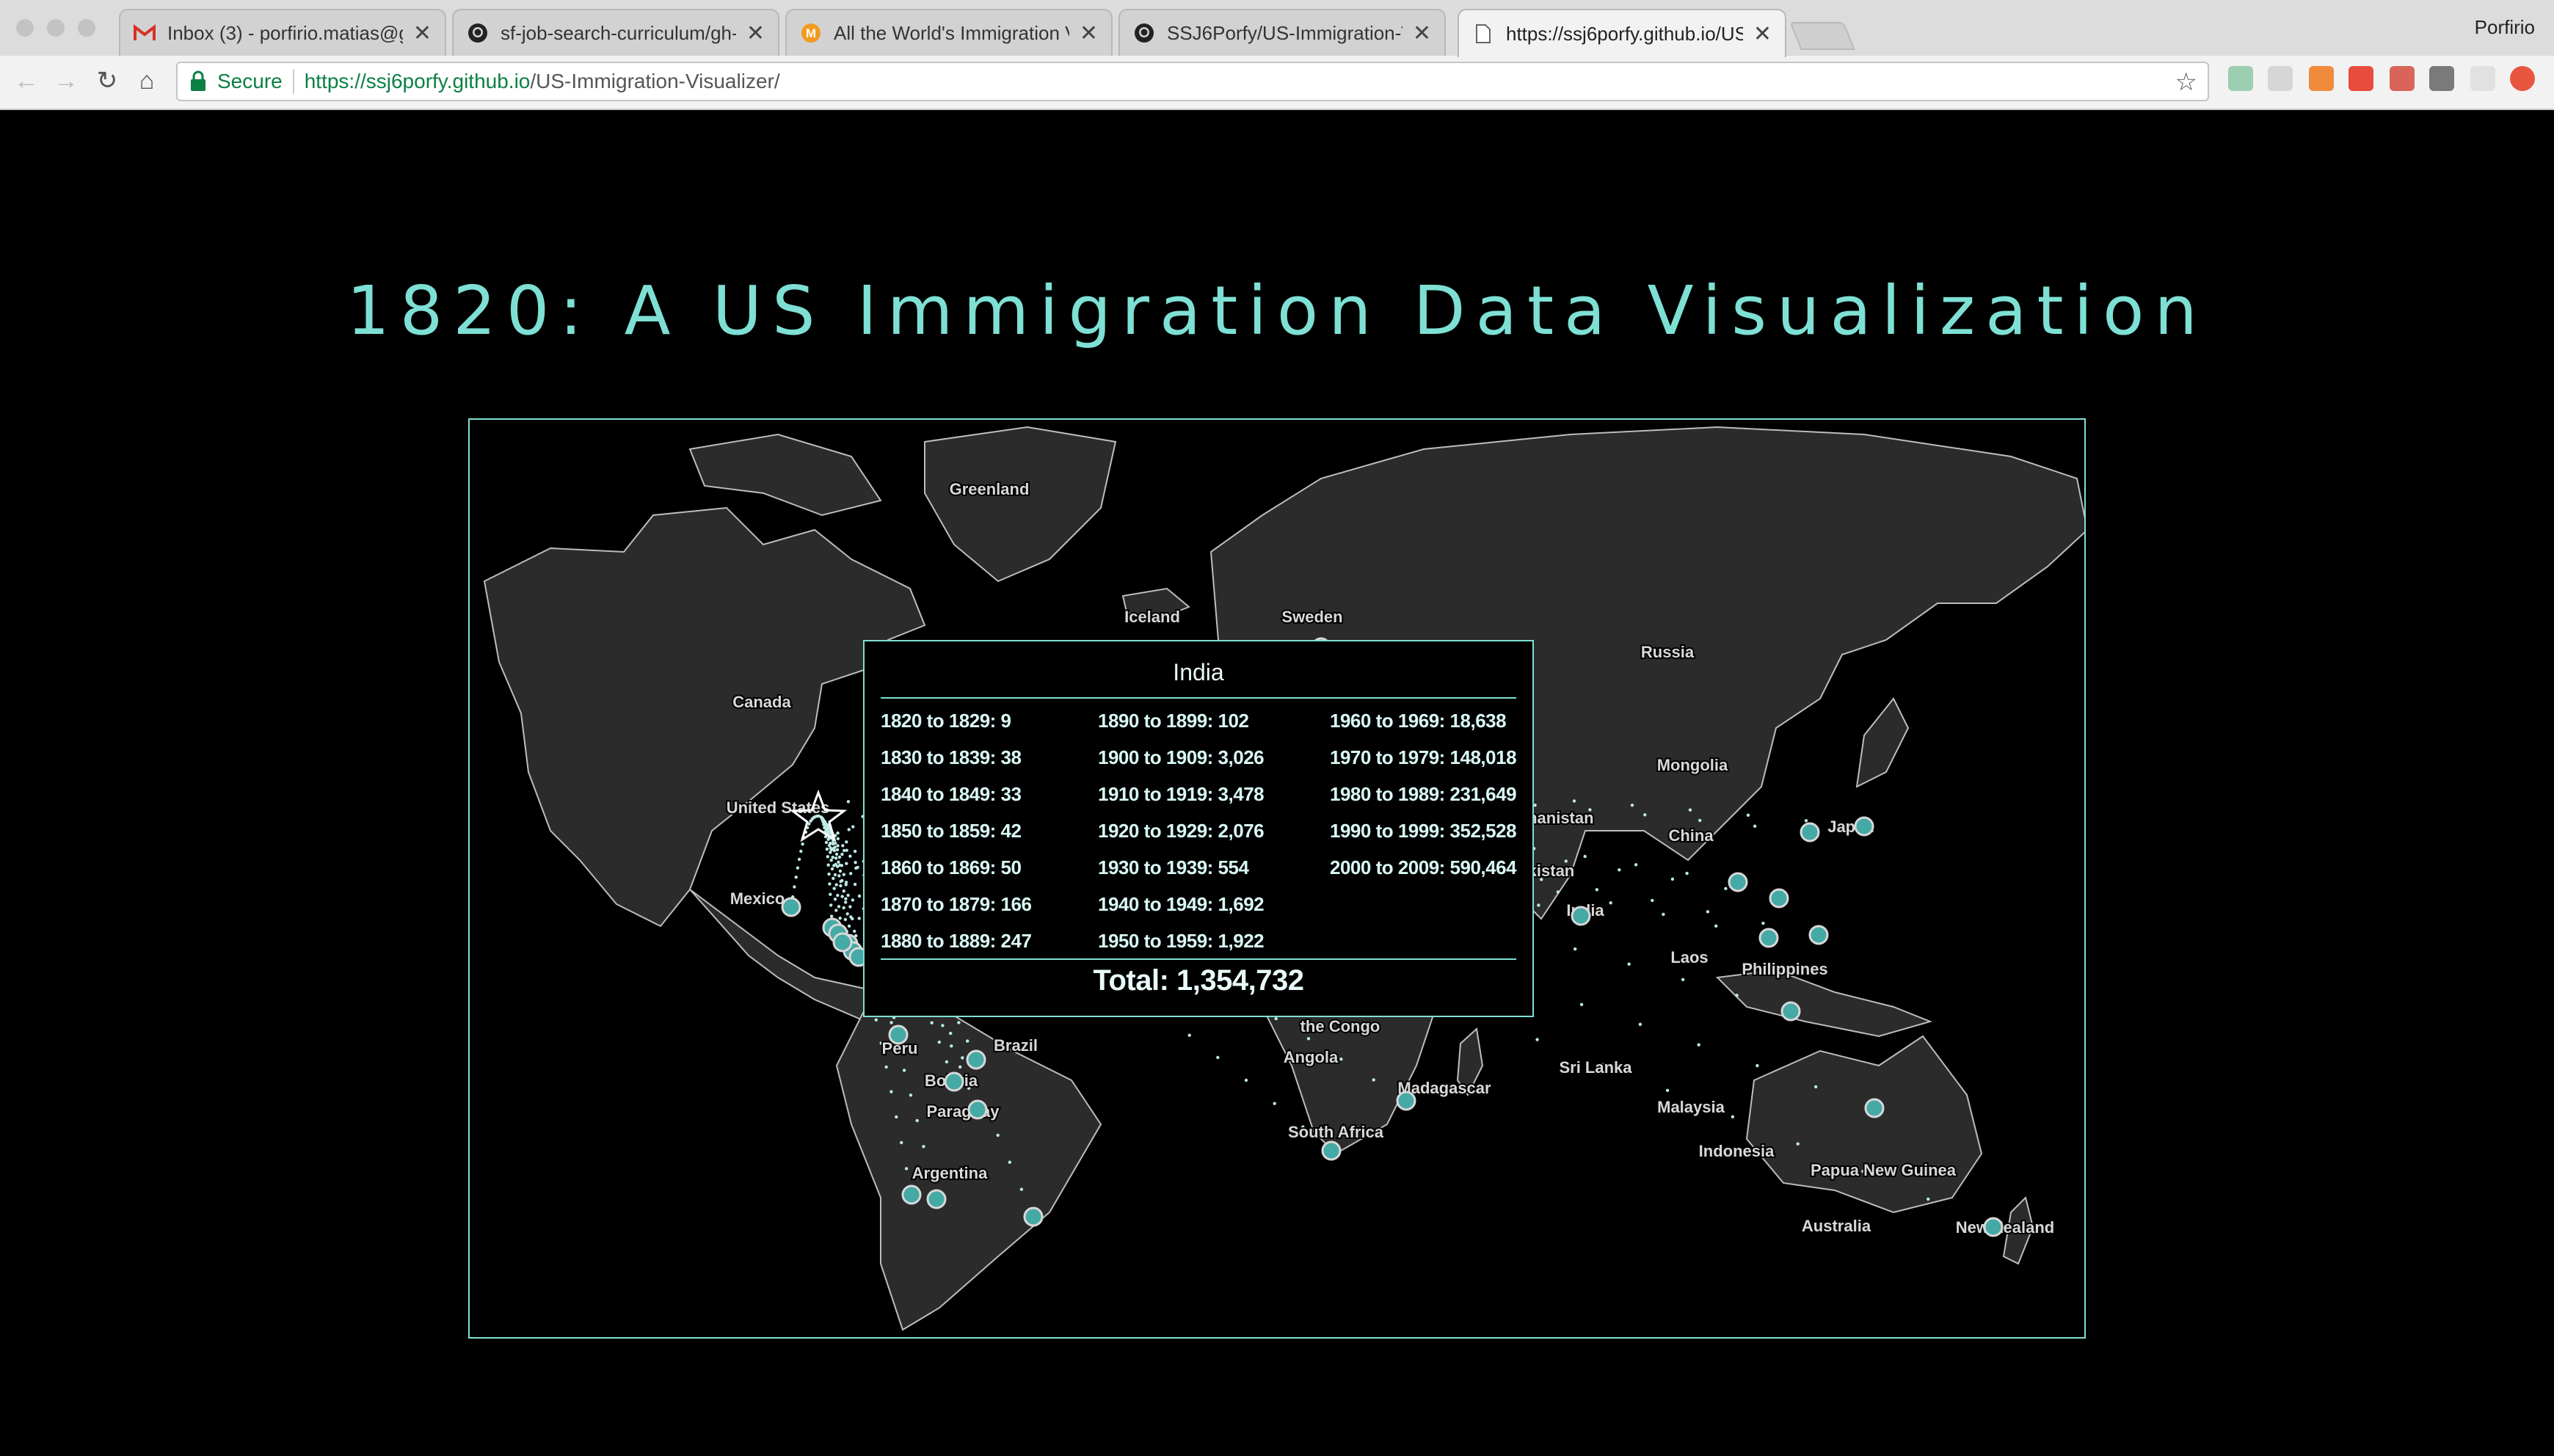 The image size is (2554, 1456). What do you see at coordinates (1822, 36) in the screenshot?
I see `new-tab-button` at bounding box center [1822, 36].